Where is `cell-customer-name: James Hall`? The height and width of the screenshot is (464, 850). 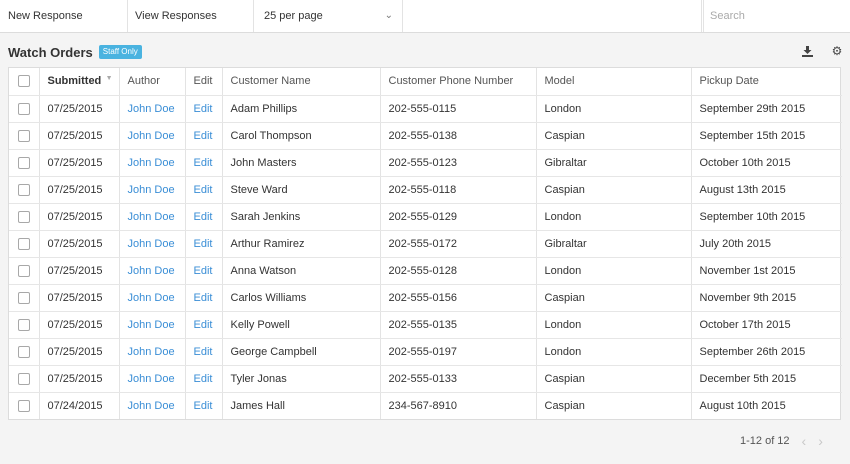
cell-customer-name: James Hall is located at coordinates (301, 405).